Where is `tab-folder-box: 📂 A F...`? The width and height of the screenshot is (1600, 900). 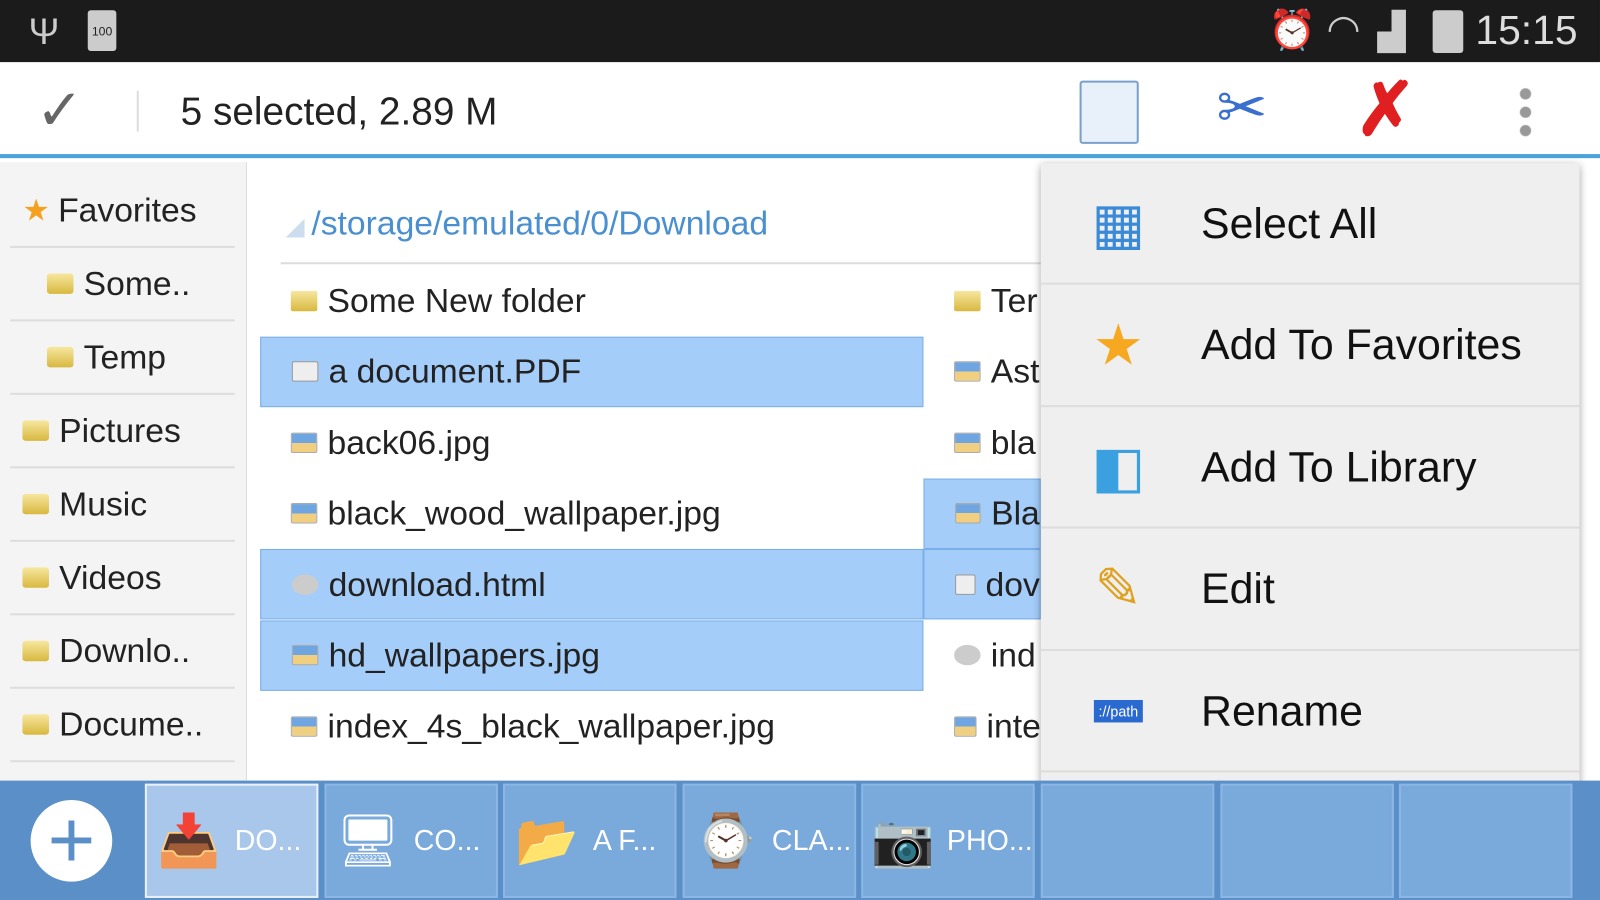
tab-folder-box: 📂 A F... is located at coordinates (590, 840).